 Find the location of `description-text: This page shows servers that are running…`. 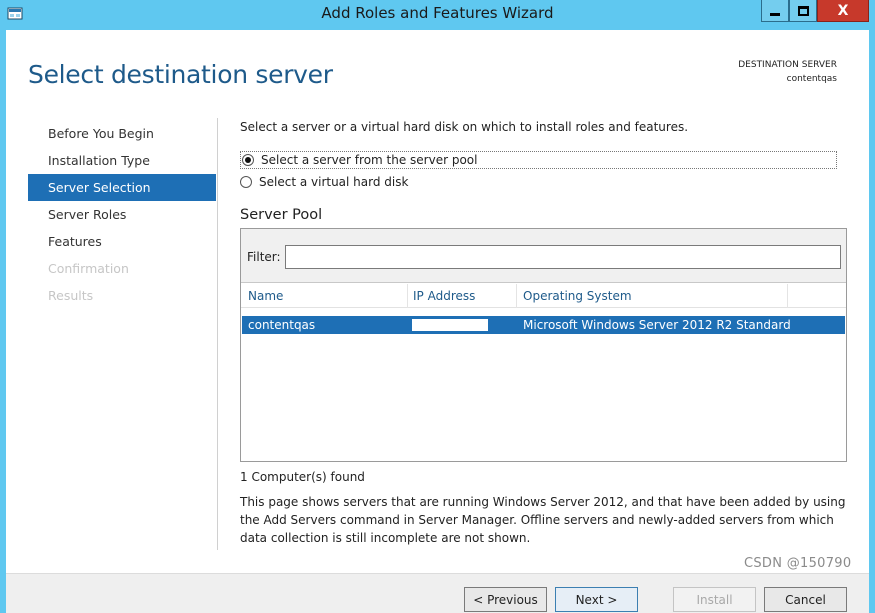

description-text: This page shows servers that are running… is located at coordinates (543, 520).